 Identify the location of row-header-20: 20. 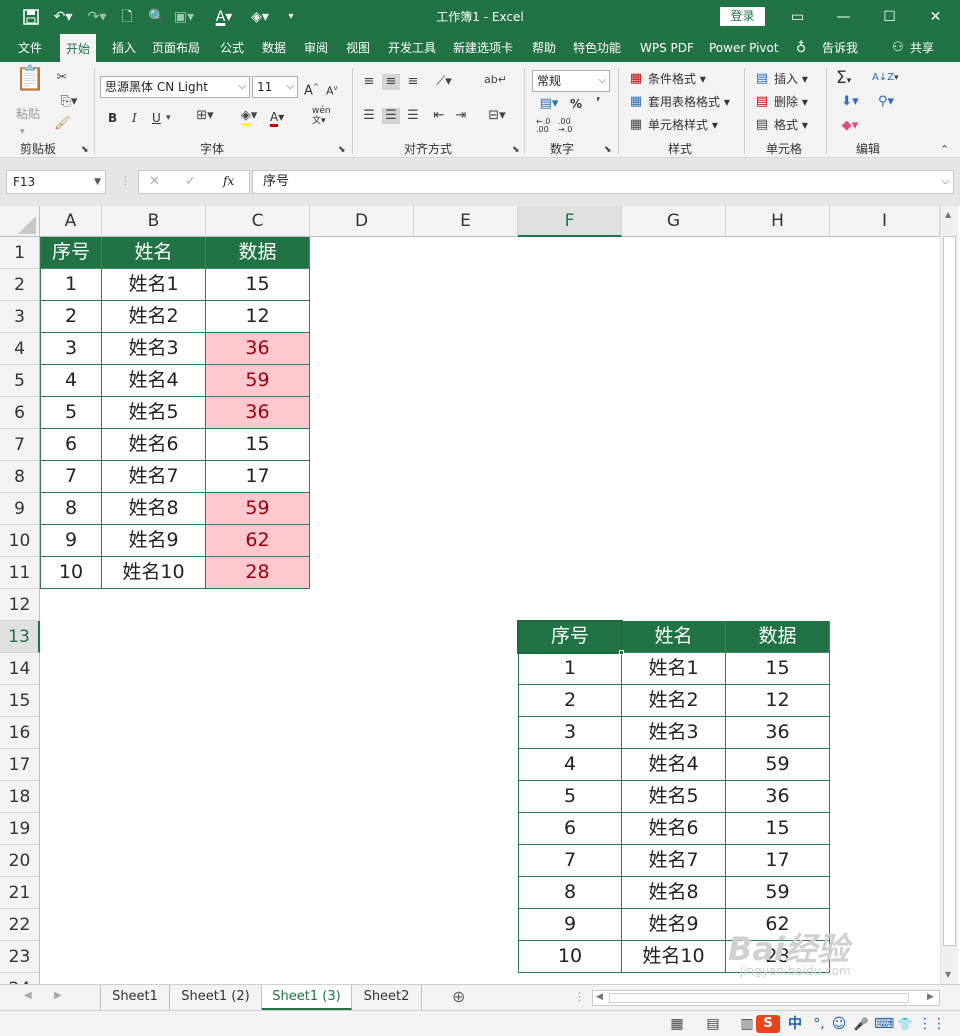
(20, 861).